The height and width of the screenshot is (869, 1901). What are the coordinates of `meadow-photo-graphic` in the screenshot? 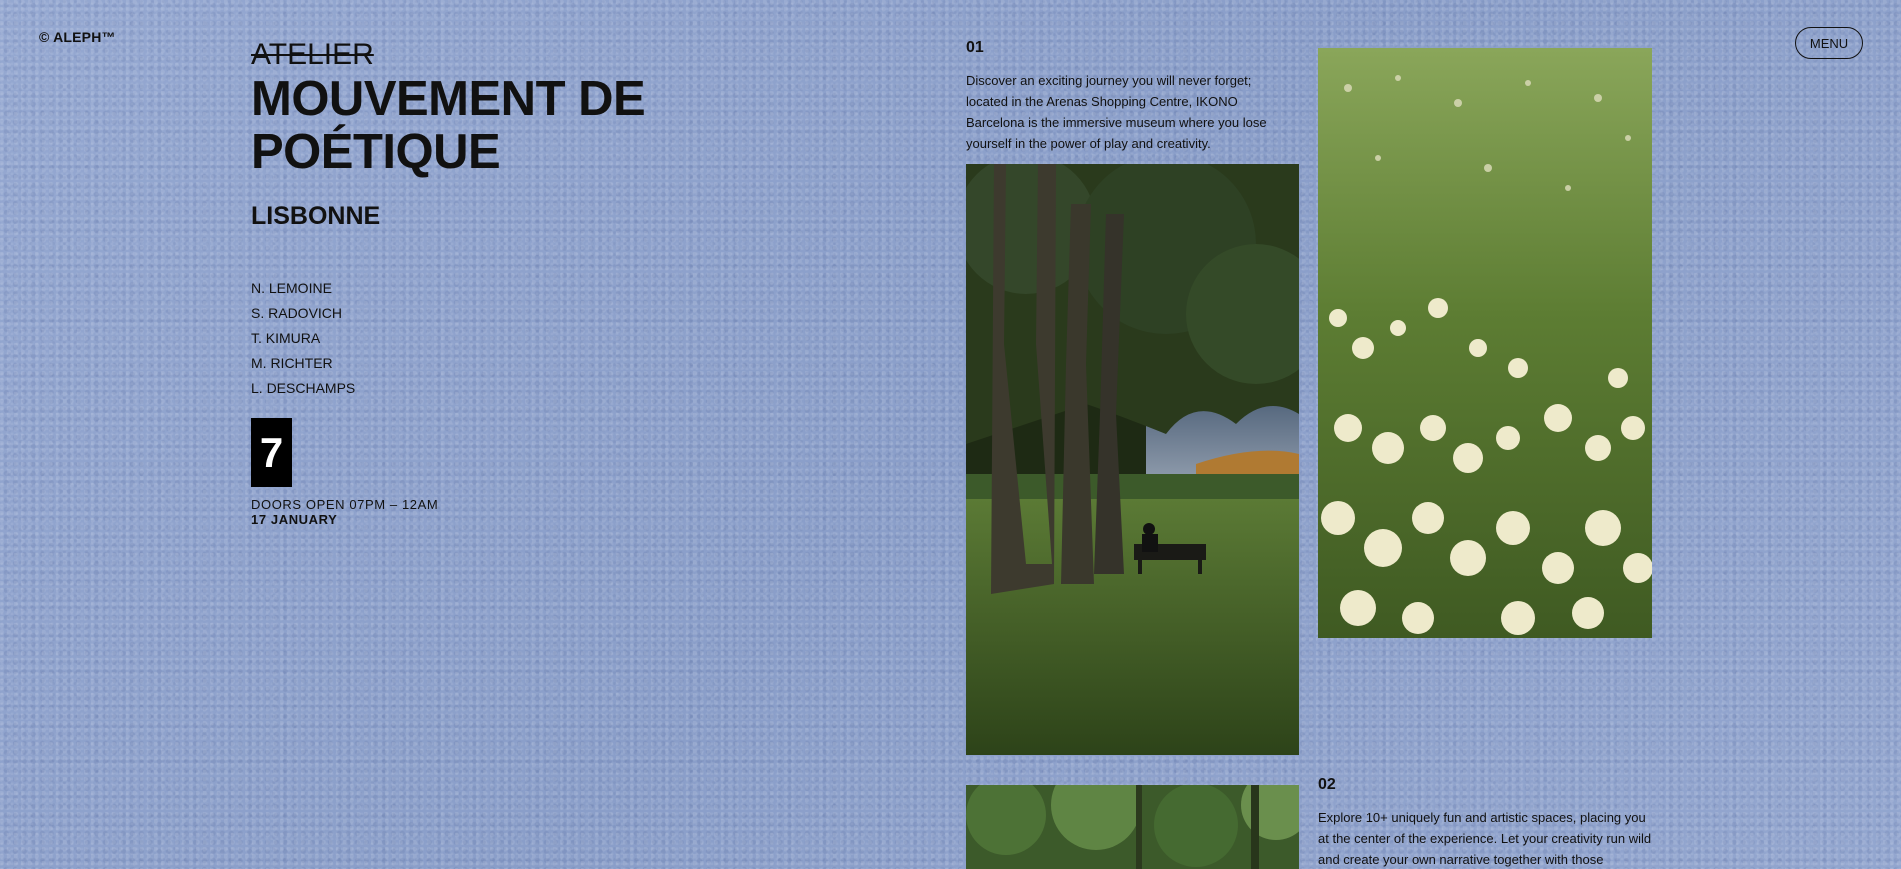 It's located at (1485, 343).